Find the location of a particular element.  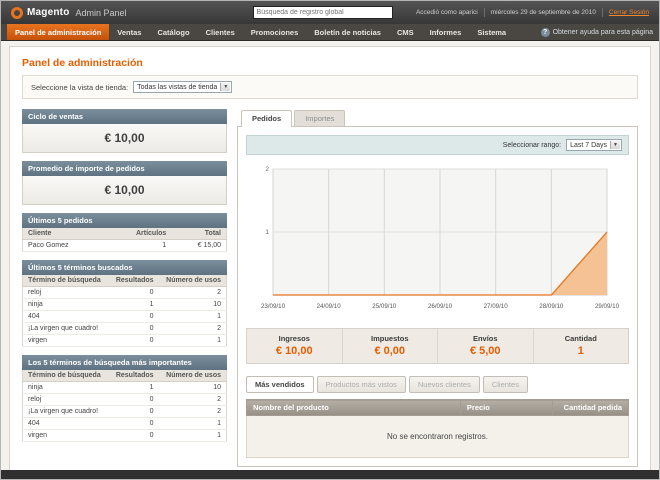

cell: 404 is located at coordinates (65, 316).